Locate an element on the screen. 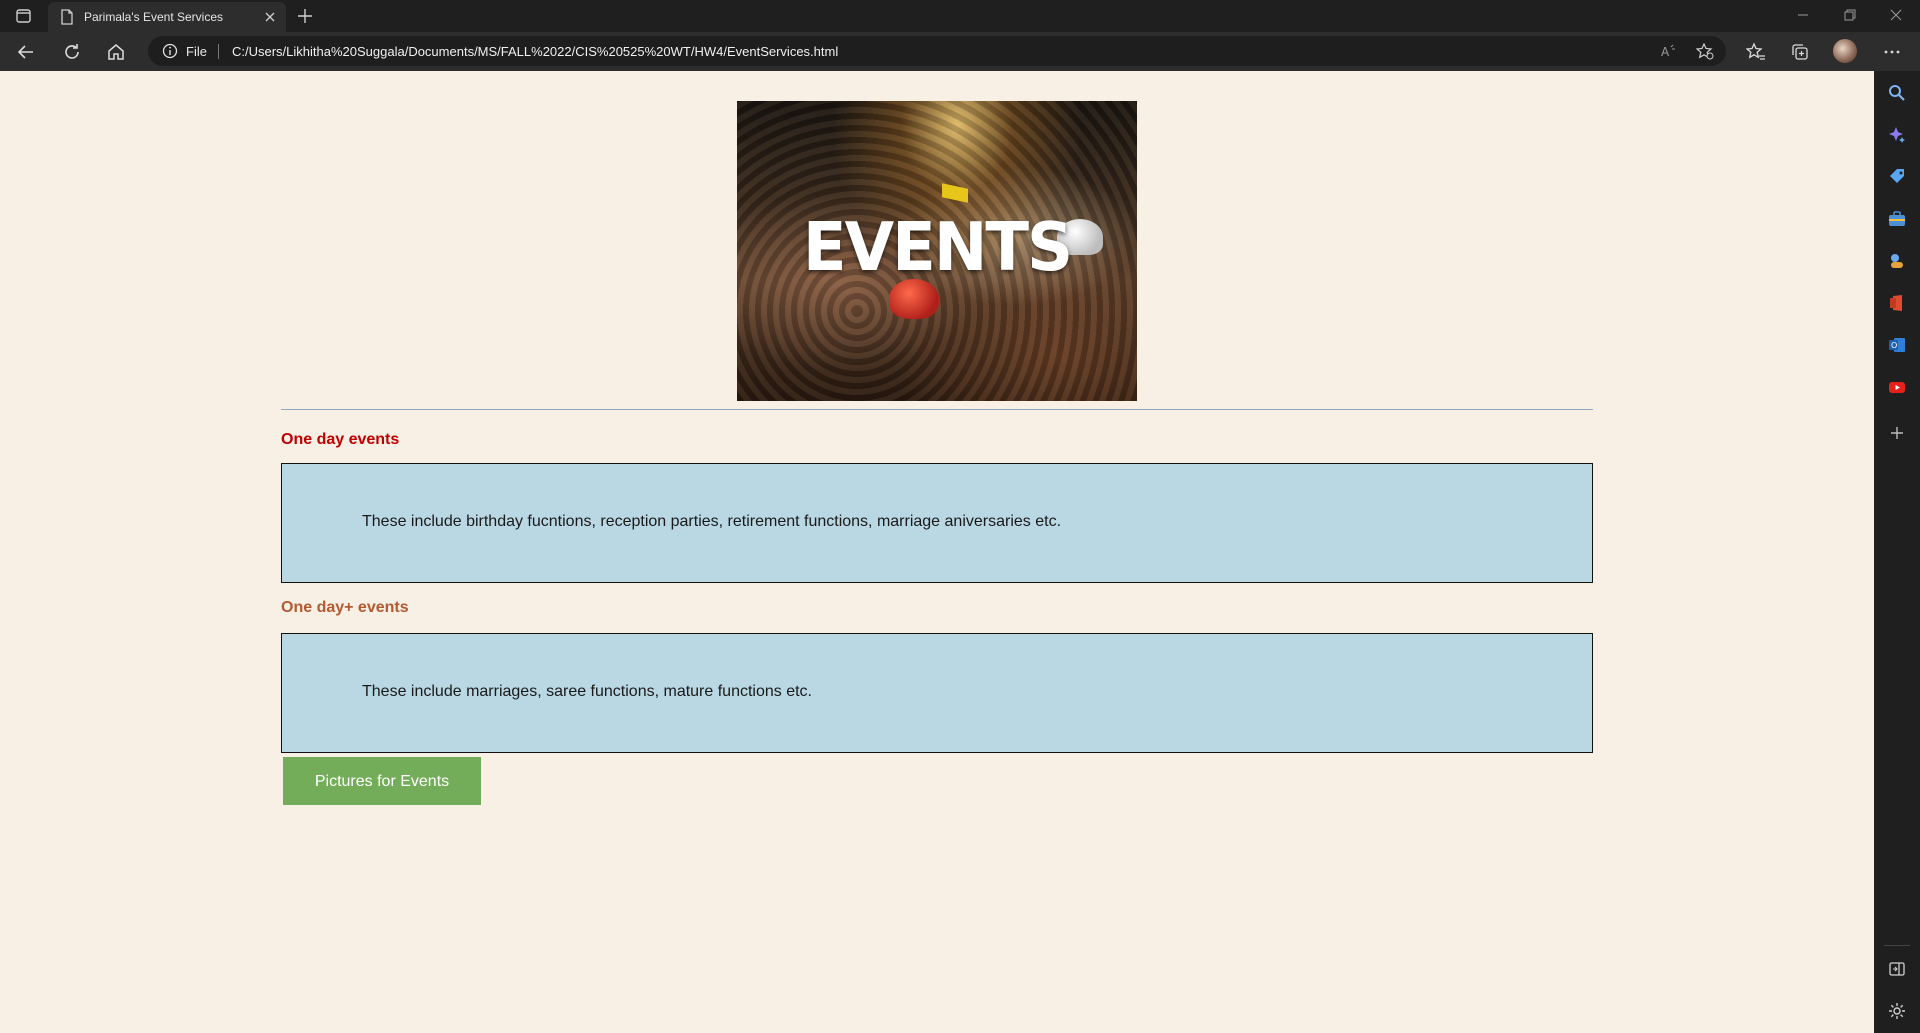 The width and height of the screenshot is (1920, 1033). tab-bar: Parimala's Event Services is located at coordinates (960, 16).